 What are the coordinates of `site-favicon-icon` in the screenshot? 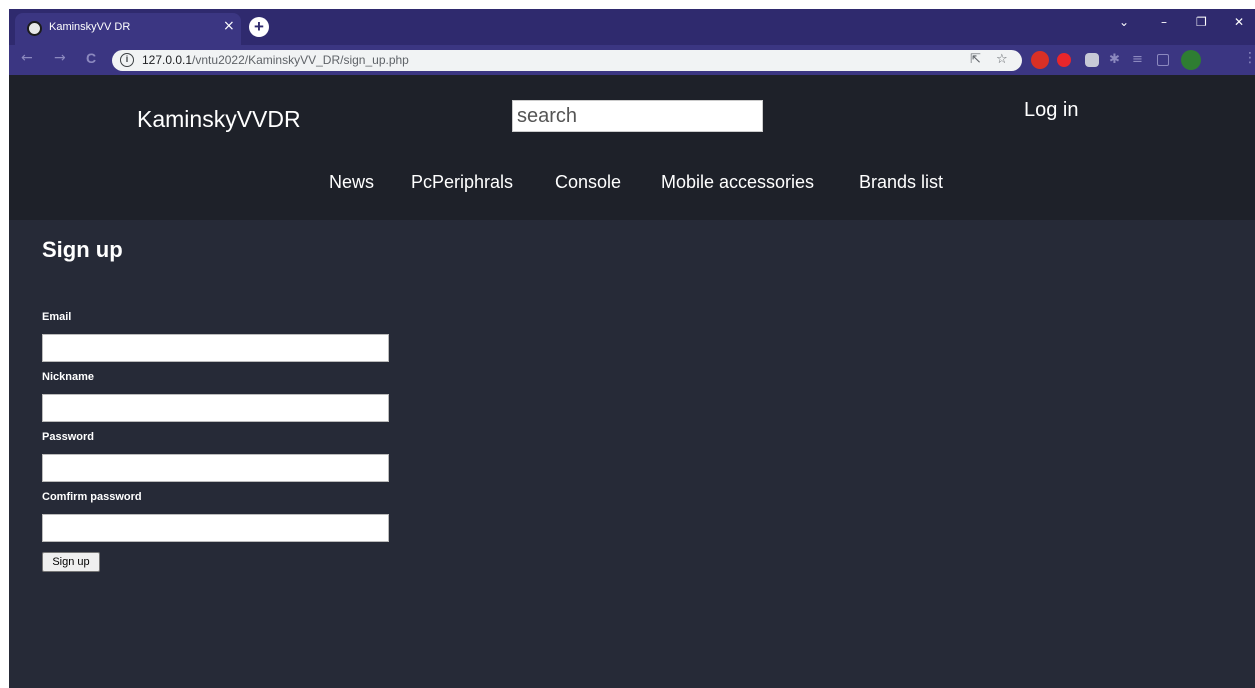 It's located at (34, 28).